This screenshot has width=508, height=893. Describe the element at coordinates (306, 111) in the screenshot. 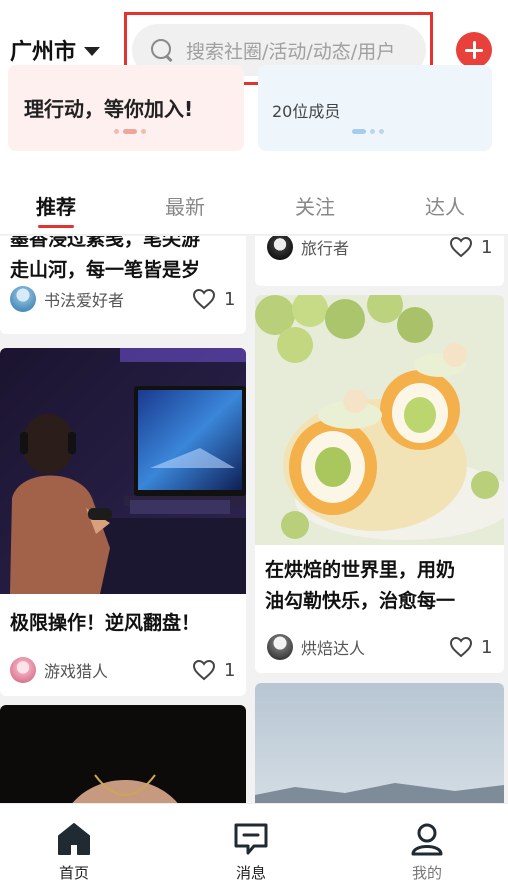

I see `banner-subtitle: 20位成员` at that location.